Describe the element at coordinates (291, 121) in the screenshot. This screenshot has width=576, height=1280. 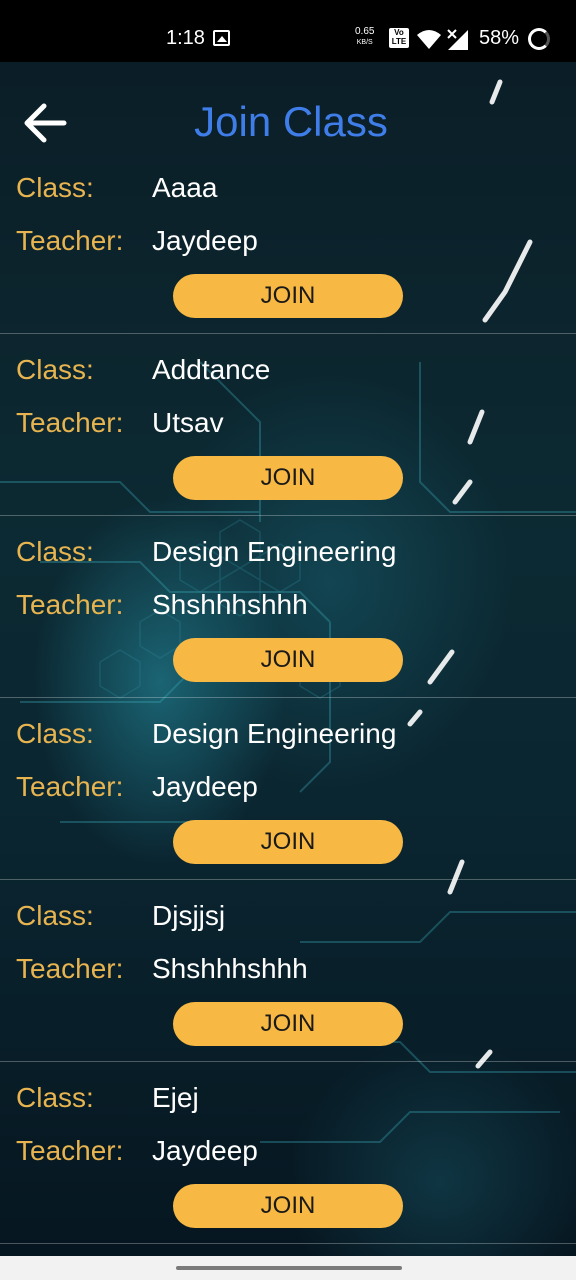
I see `page-title: Join Class` at that location.